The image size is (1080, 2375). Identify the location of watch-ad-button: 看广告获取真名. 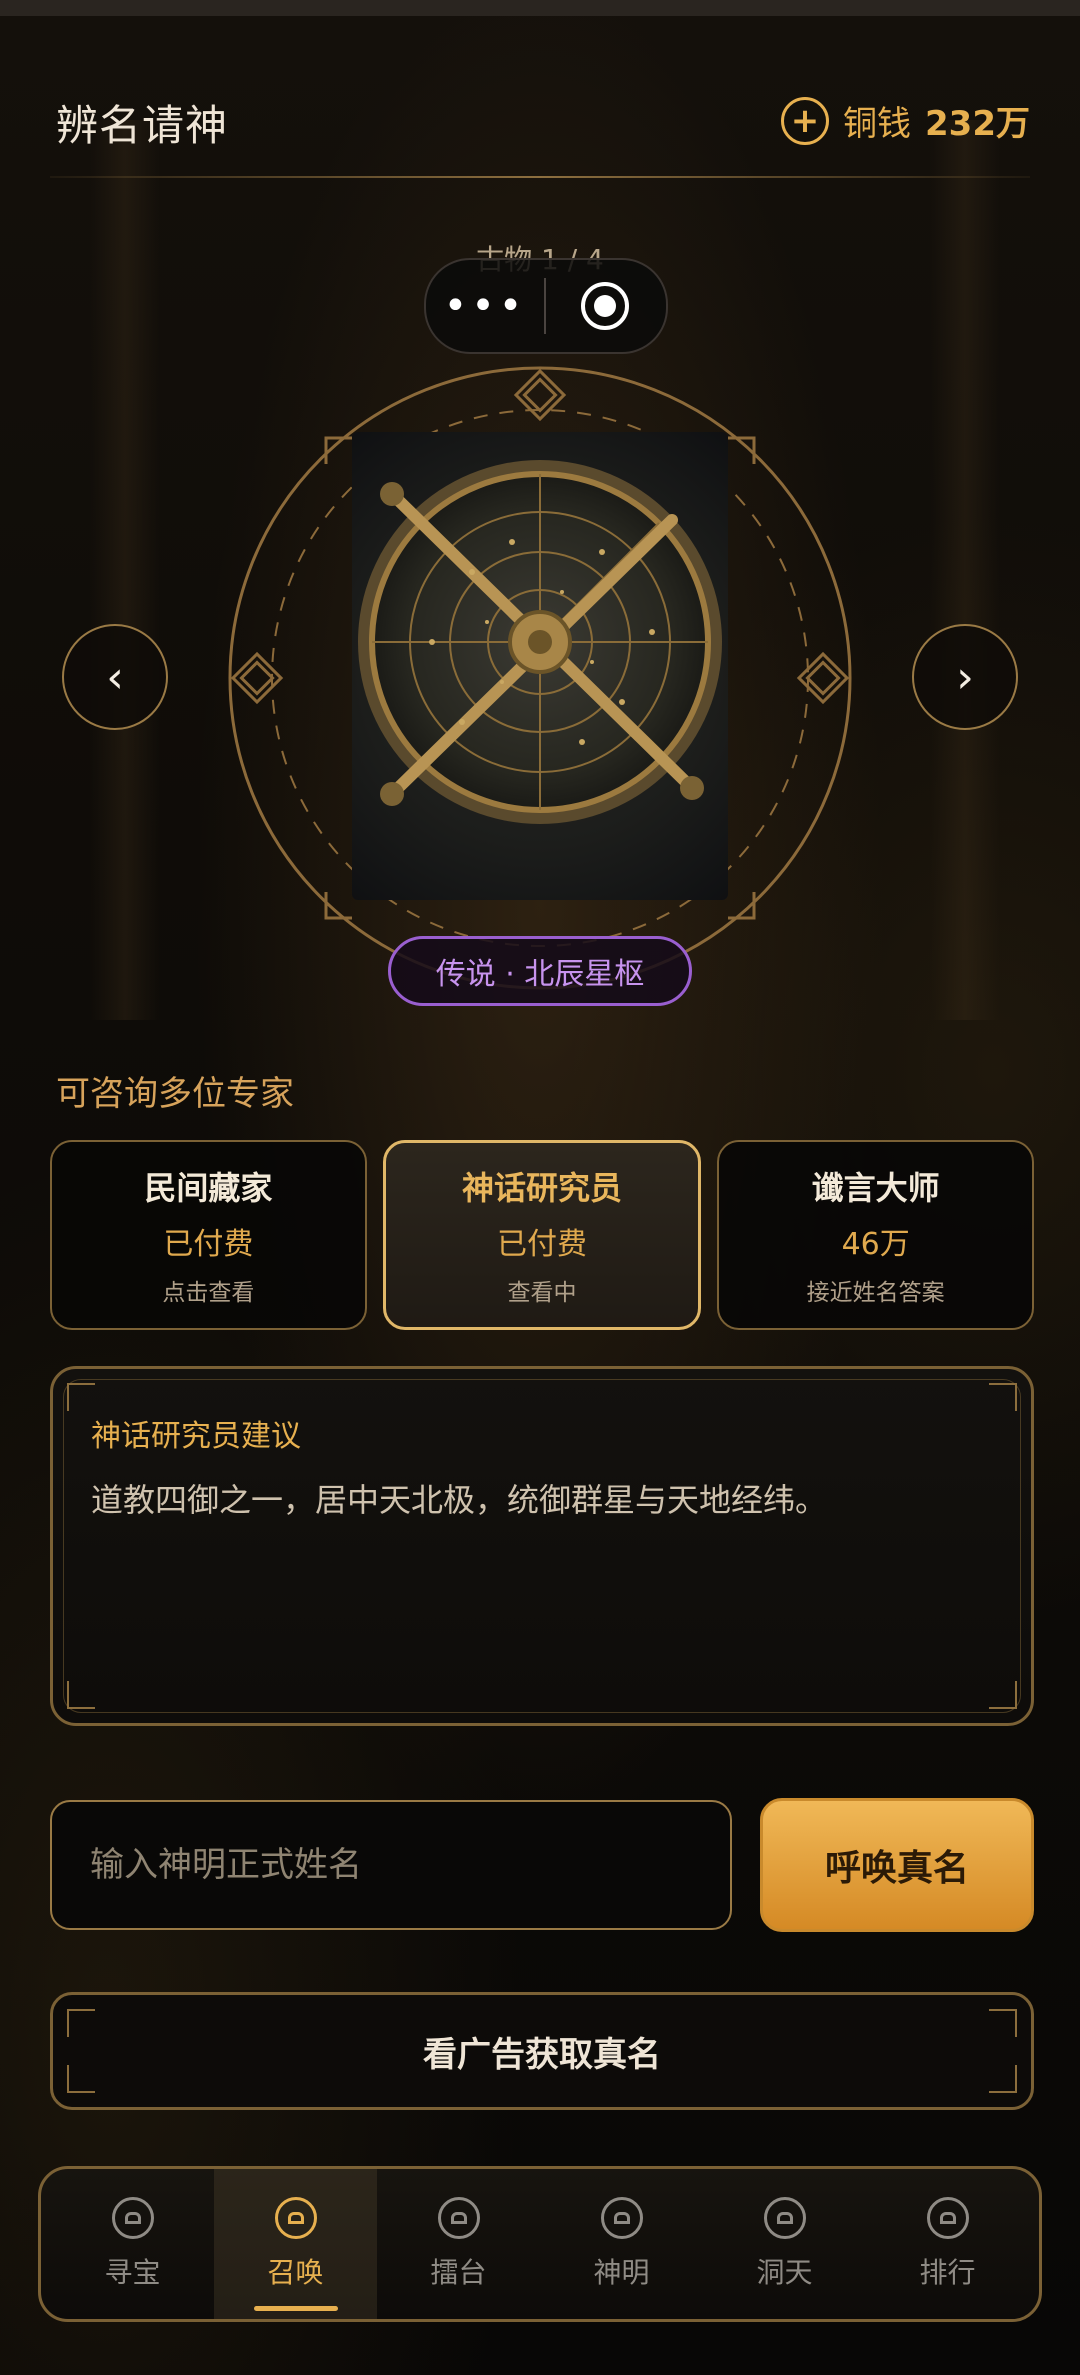
(542, 2051).